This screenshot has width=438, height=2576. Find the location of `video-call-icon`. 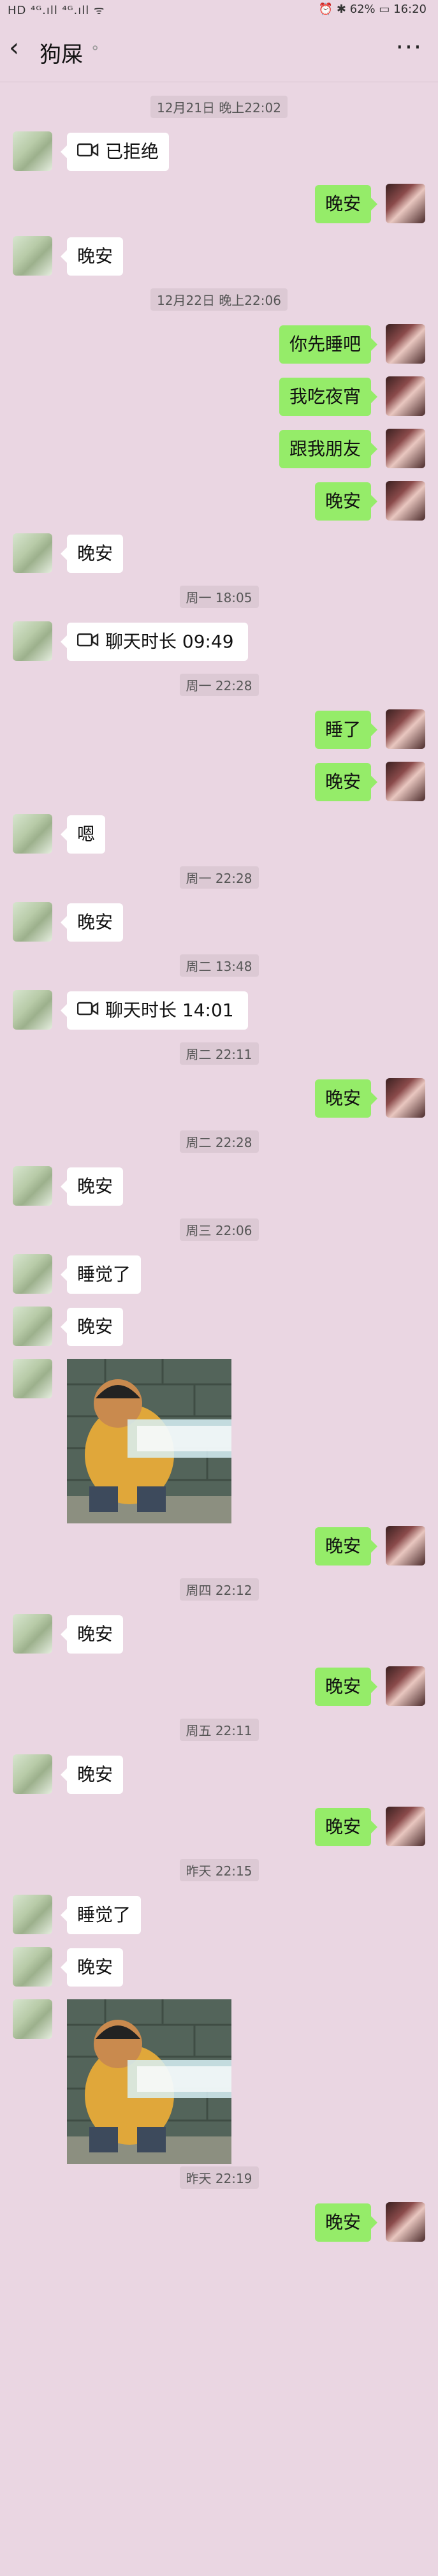

video-call-icon is located at coordinates (88, 1010).